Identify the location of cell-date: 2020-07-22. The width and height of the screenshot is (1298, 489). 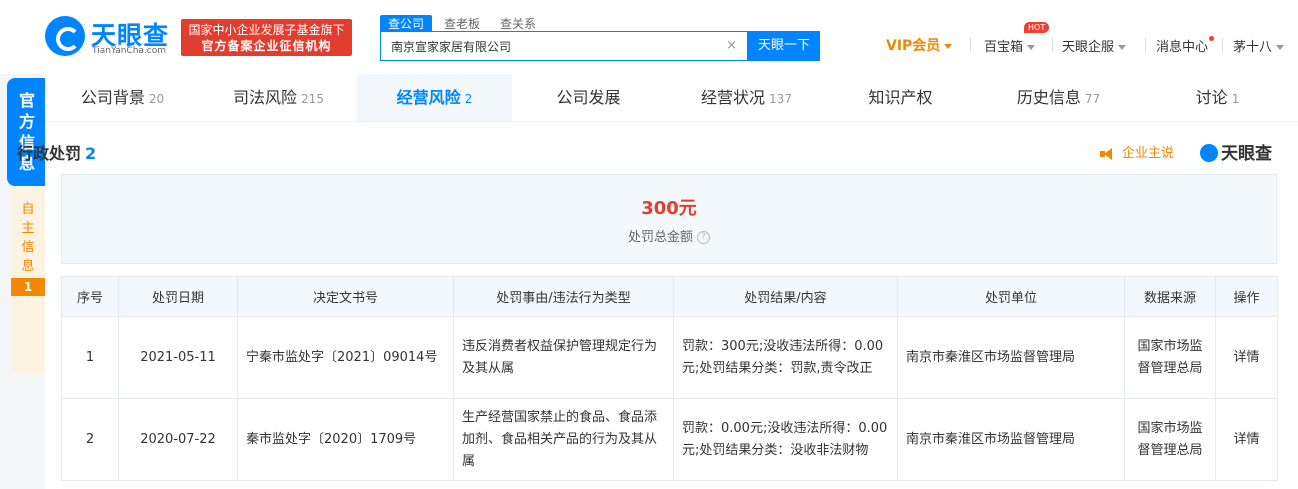
(178, 439).